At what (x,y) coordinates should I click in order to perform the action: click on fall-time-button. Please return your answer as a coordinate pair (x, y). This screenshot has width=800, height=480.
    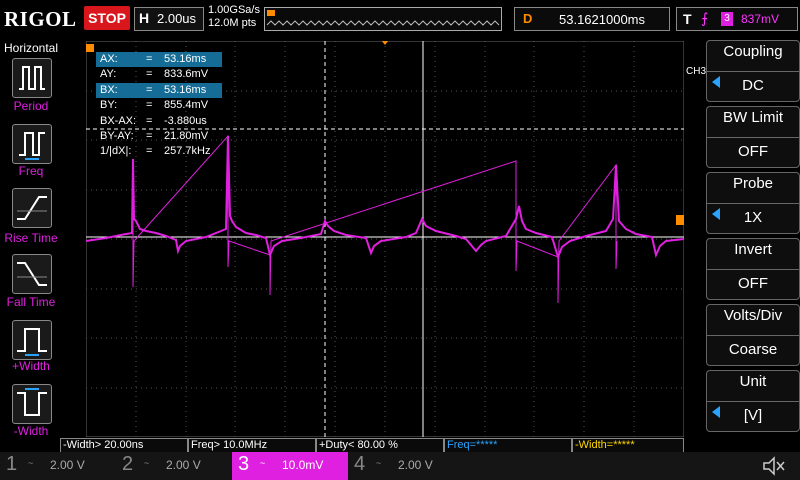
    Looking at the image, I should click on (32, 274).